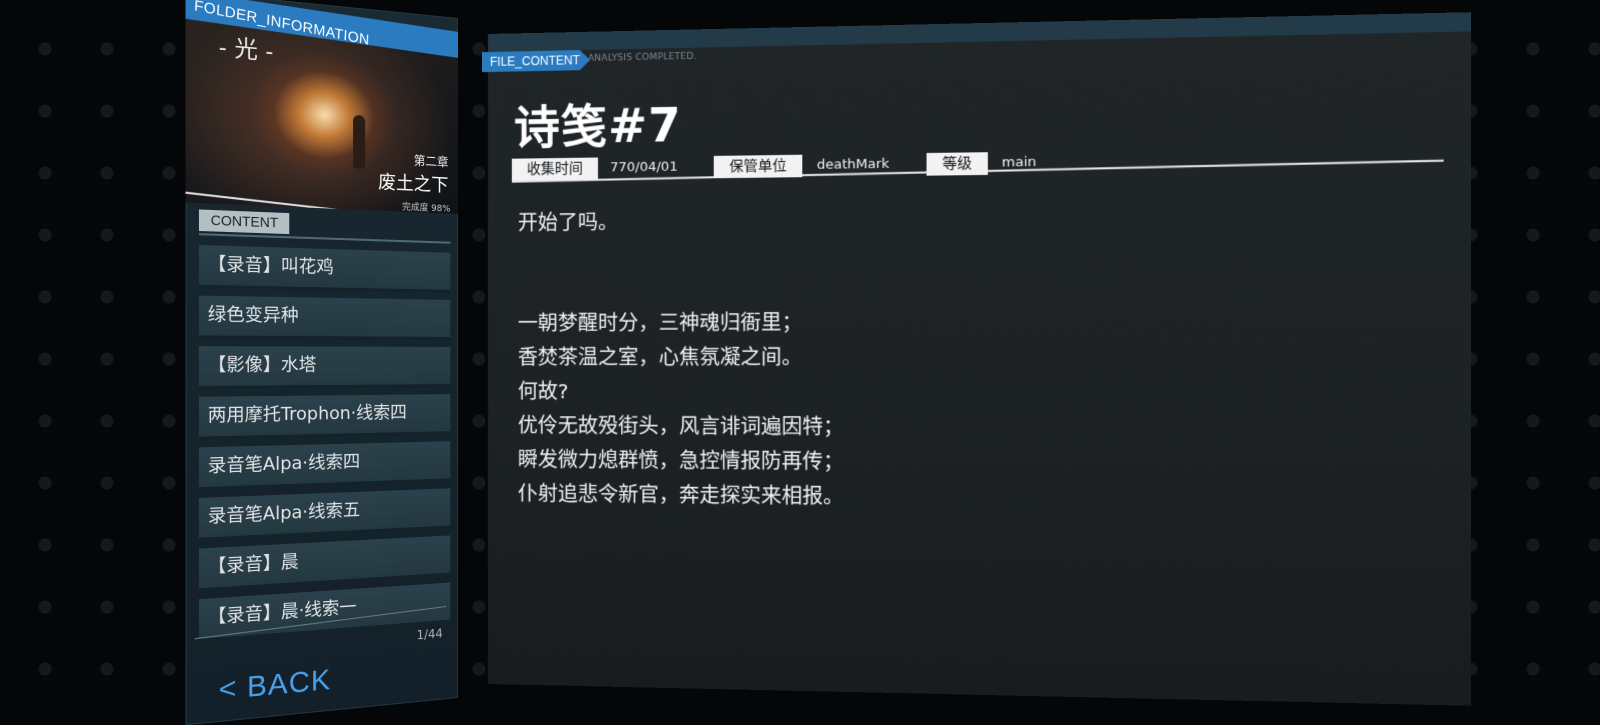 The height and width of the screenshot is (725, 1600). What do you see at coordinates (660, 322) in the screenshot?
I see `poem-line: 一朝梦醒时分，三神魂归衙里；` at bounding box center [660, 322].